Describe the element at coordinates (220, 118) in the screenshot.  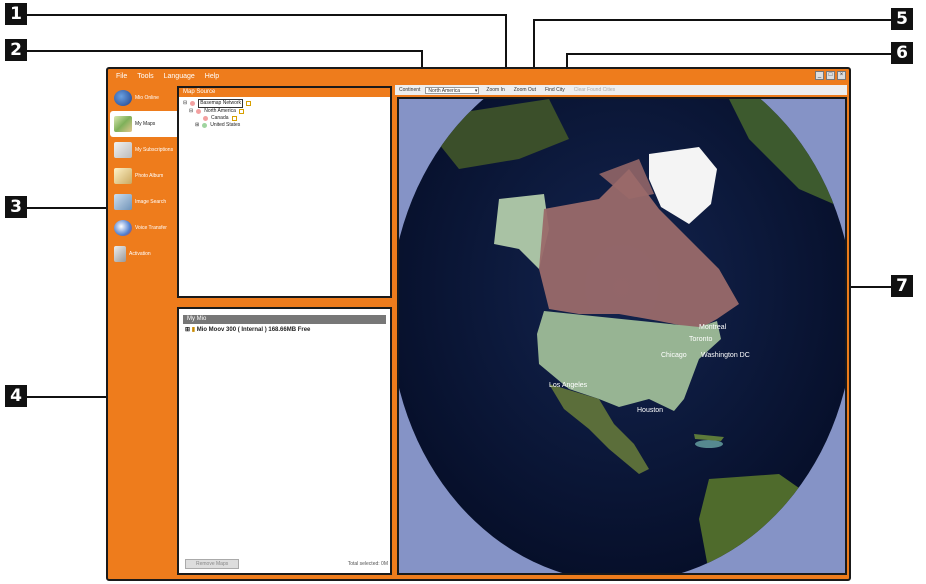
I see `tree-label: Canada` at that location.